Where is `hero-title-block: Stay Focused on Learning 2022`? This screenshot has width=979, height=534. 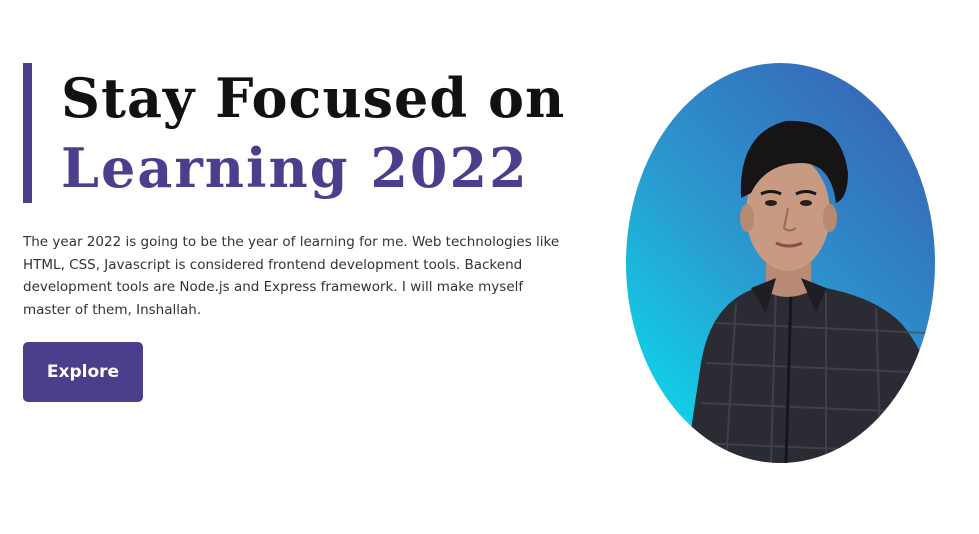
hero-title-block: Stay Focused on Learning 2022 is located at coordinates (294, 133).